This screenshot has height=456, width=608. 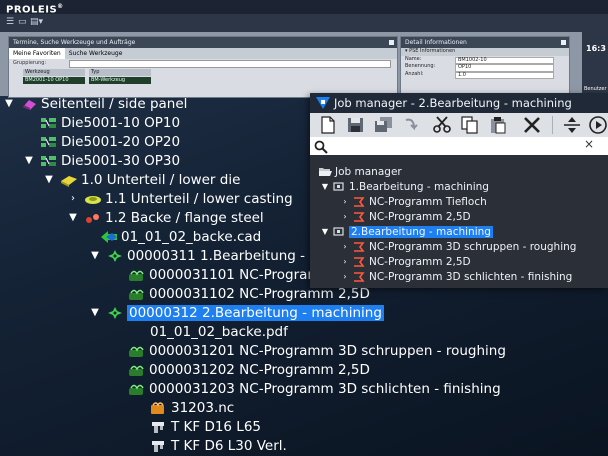 What do you see at coordinates (54, 72) in the screenshot?
I see `col-werkzeug: Werkzeug` at bounding box center [54, 72].